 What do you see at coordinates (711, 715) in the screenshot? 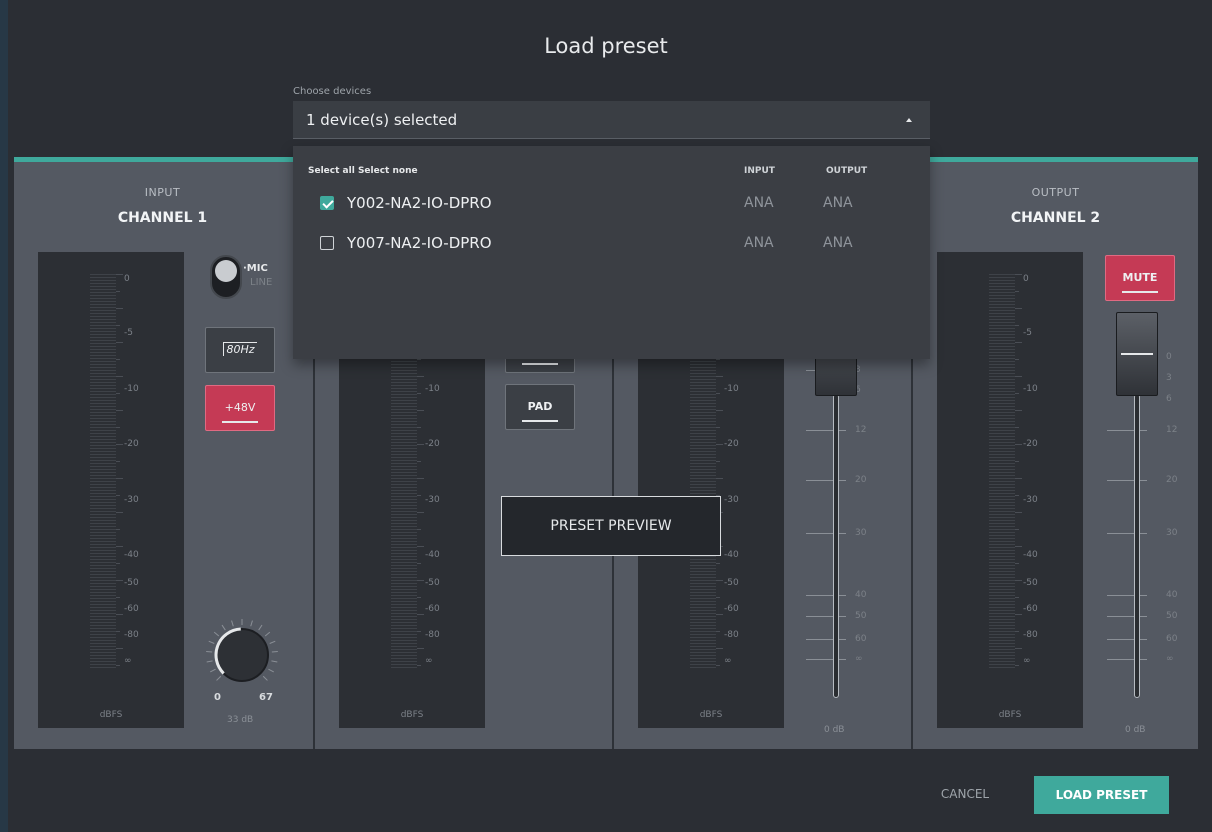
I see `meter-unit: dBFS` at bounding box center [711, 715].